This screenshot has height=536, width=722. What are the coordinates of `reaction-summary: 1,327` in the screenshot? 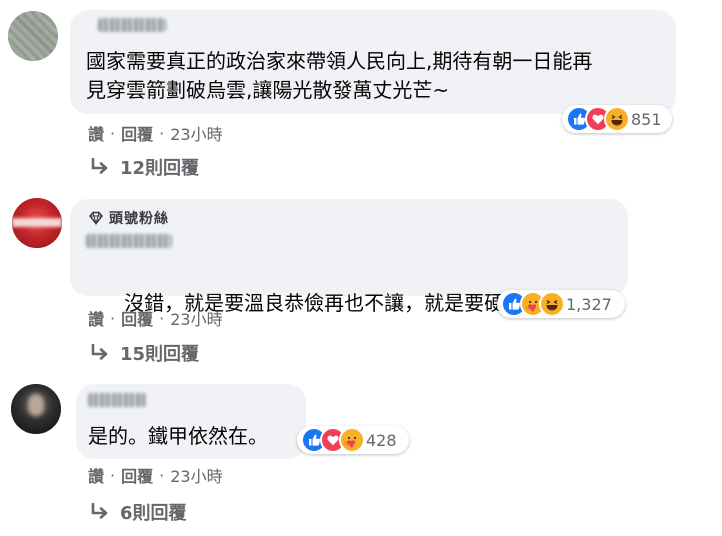 It's located at (561, 304).